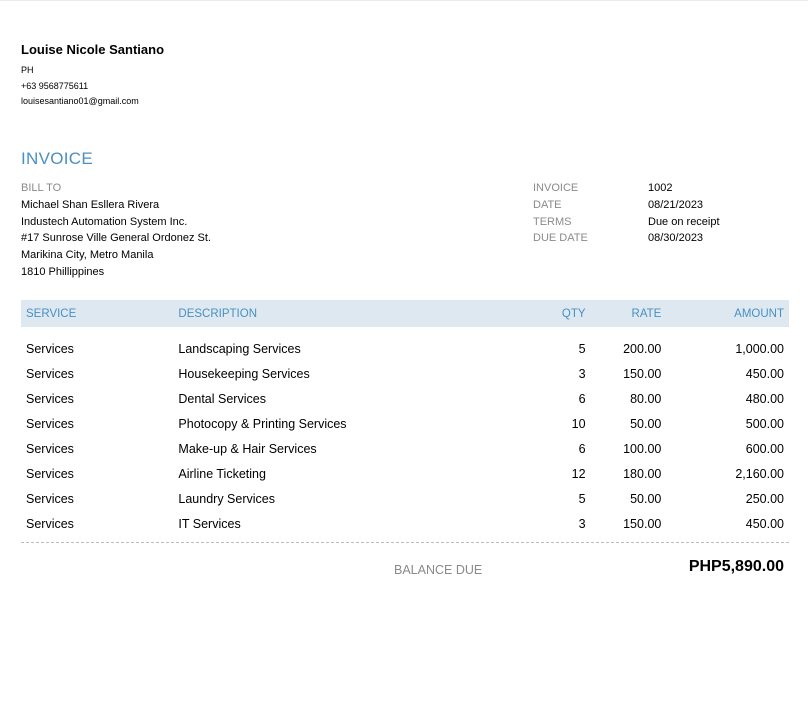  Describe the element at coordinates (642, 473) in the screenshot. I see `cell-rate: 180.00` at that location.